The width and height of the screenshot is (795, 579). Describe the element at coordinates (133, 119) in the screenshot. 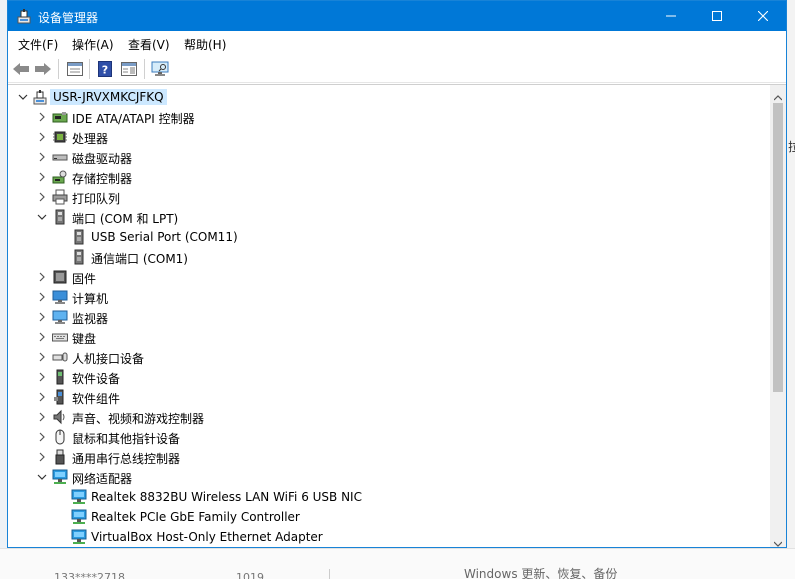

I see `tree-category-label: IDE ATA/ATAPI 控制器` at that location.